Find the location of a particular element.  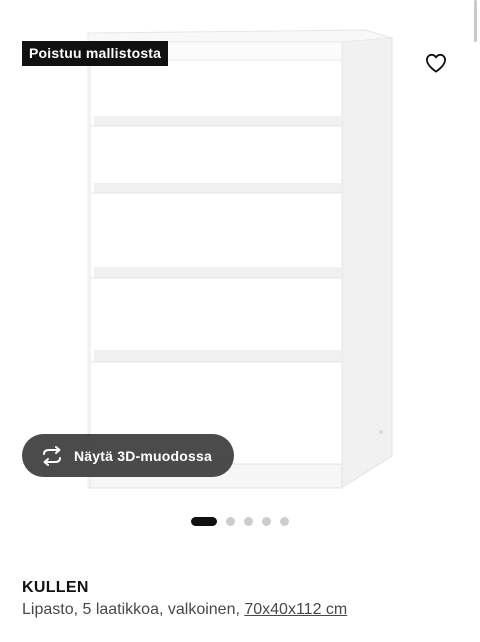

view-3d-label: Näytä 3D-muodossa is located at coordinates (143, 455).